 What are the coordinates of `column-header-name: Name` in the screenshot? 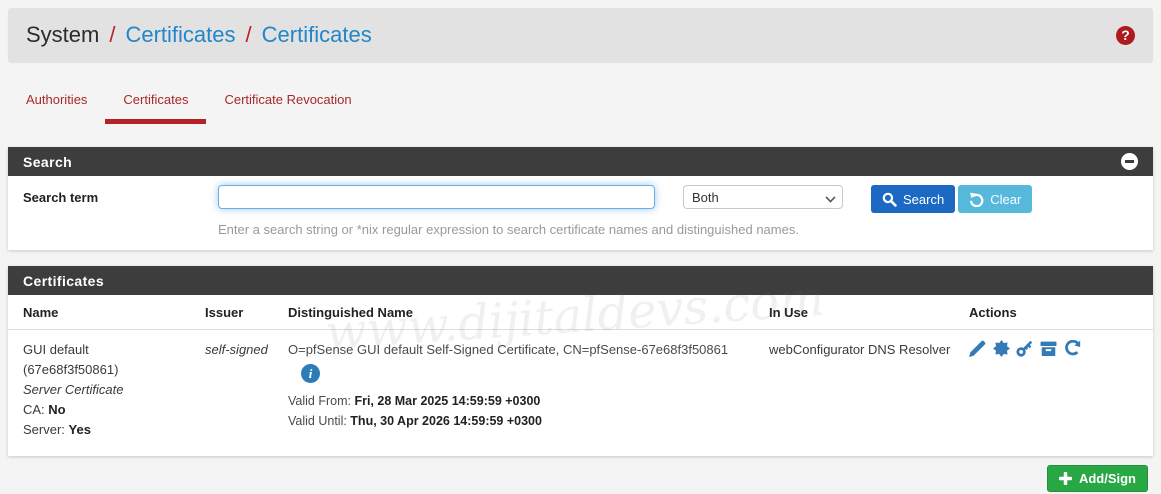 It's located at (106, 312).